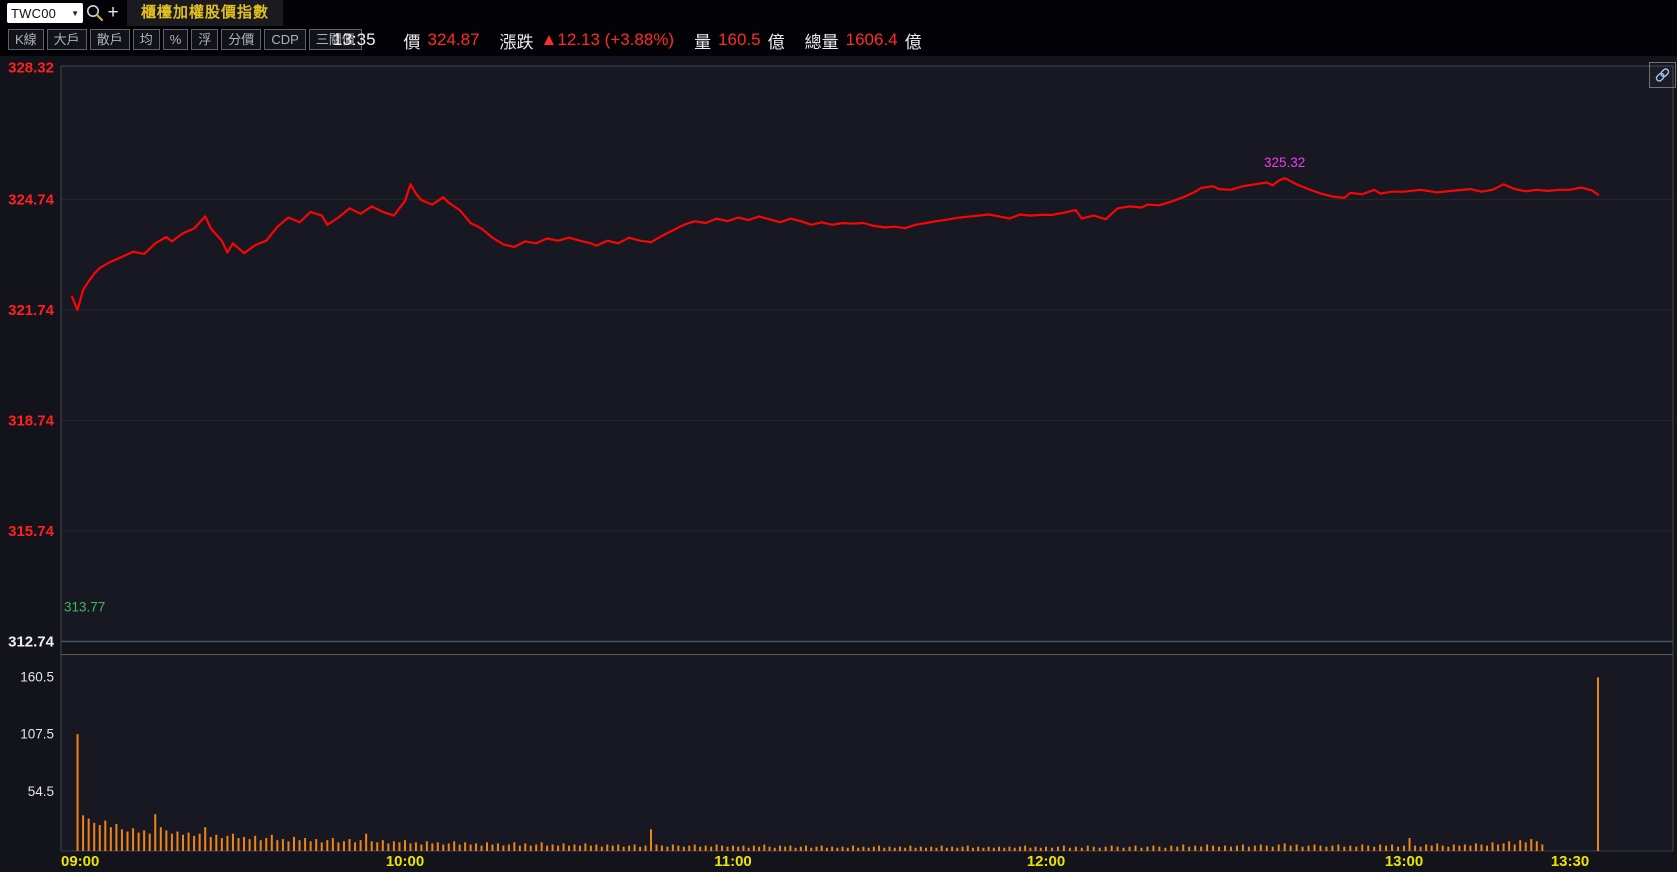  Describe the element at coordinates (821, 42) in the screenshot. I see `total-volume-label: 總量` at that location.